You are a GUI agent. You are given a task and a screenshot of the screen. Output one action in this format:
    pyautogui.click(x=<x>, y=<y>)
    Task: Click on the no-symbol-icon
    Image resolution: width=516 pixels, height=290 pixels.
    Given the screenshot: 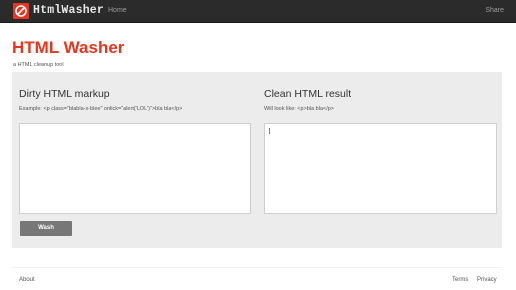 What is the action you would take?
    pyautogui.click(x=21, y=11)
    